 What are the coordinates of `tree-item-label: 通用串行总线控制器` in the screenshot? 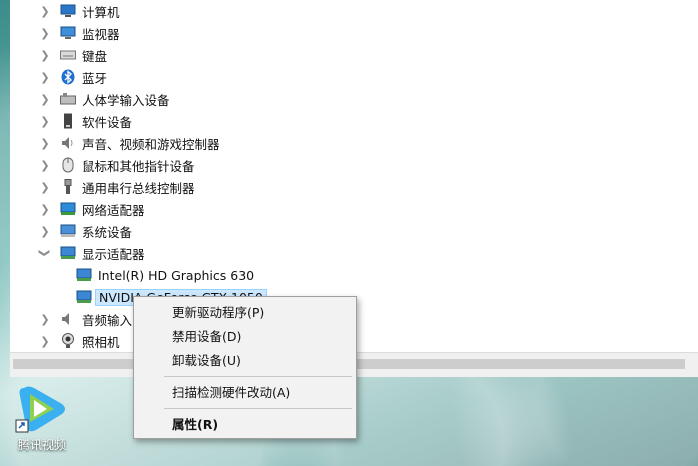 It's located at (138, 188).